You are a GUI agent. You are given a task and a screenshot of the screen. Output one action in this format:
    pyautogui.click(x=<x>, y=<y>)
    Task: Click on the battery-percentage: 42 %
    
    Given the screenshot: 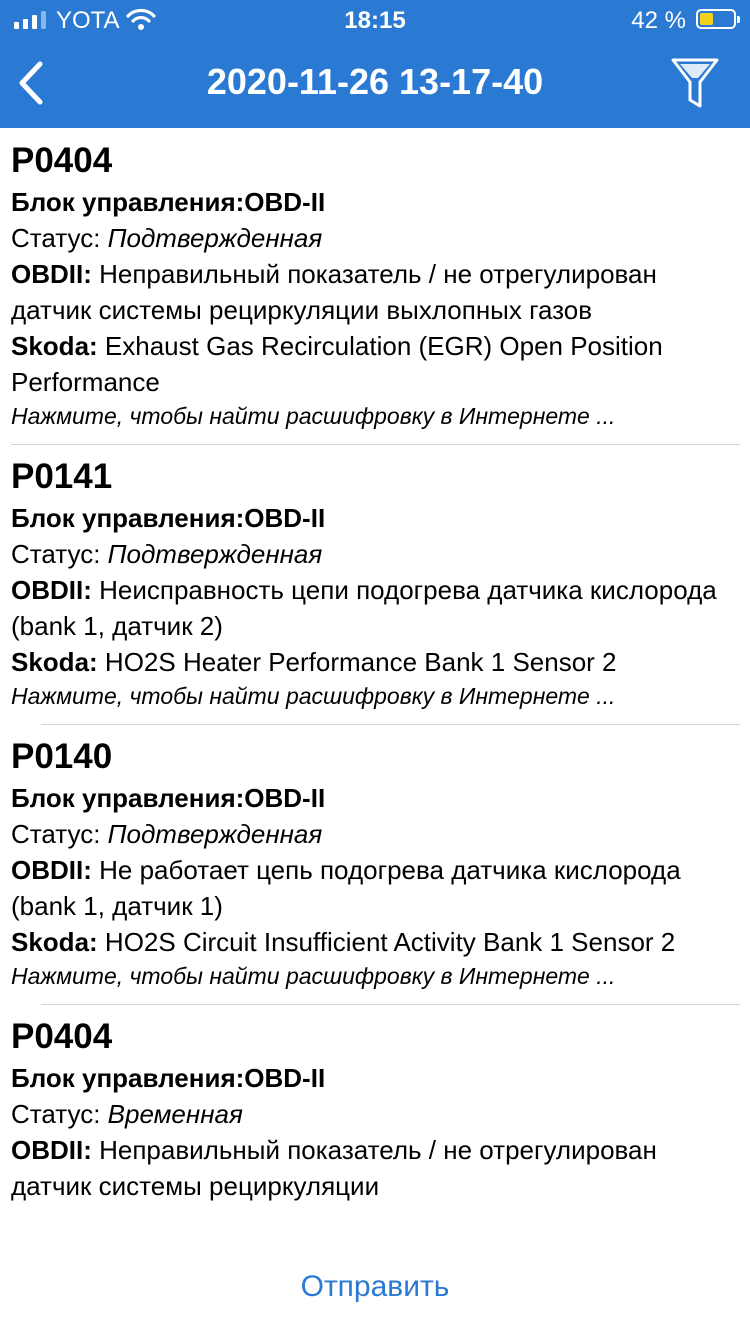 What is the action you would take?
    pyautogui.click(x=658, y=20)
    